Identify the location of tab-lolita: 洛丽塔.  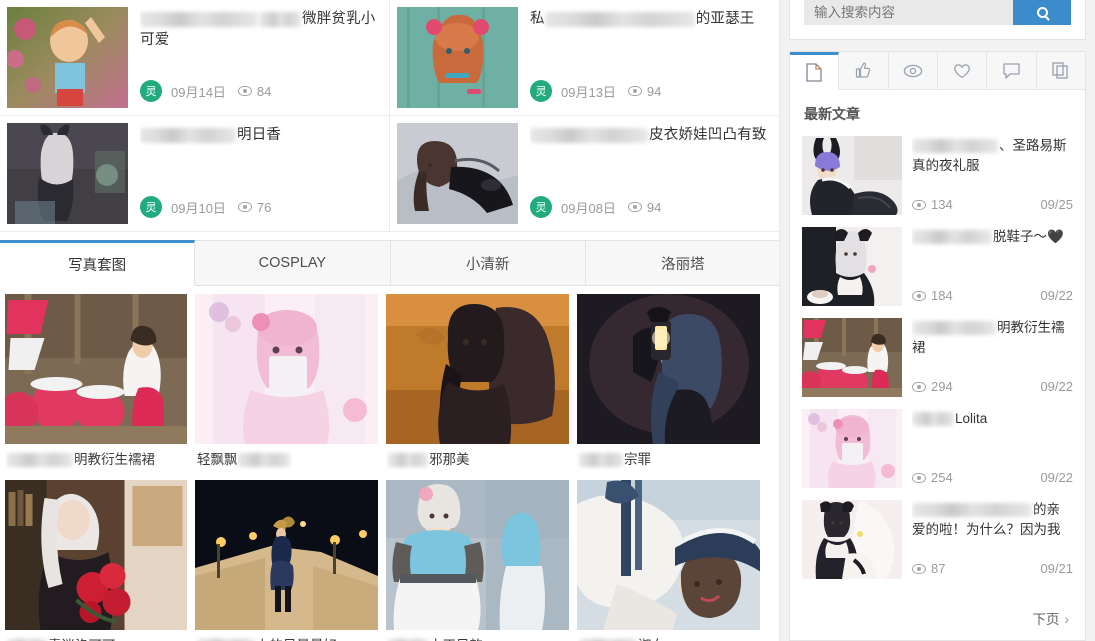
(682, 262).